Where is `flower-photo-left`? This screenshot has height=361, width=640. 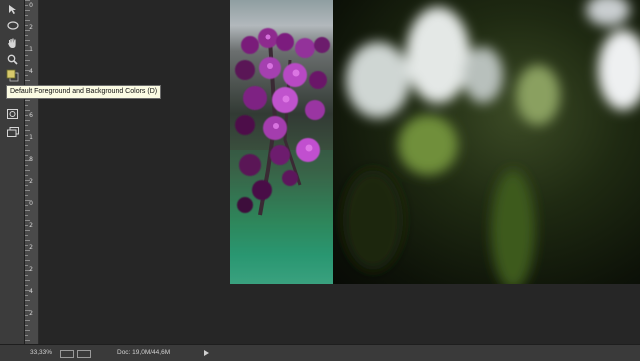 flower-photo-left is located at coordinates (281, 142).